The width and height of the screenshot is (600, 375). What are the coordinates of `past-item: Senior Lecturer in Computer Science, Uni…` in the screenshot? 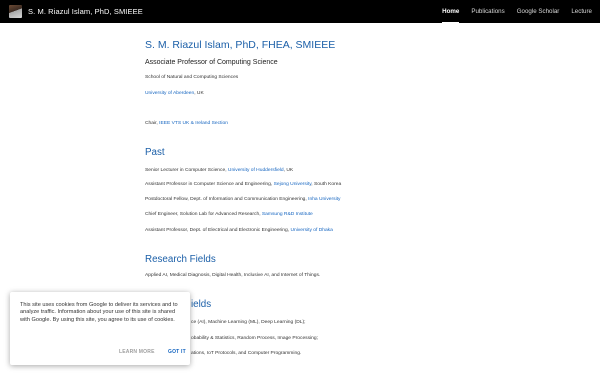 It's located at (219, 170).